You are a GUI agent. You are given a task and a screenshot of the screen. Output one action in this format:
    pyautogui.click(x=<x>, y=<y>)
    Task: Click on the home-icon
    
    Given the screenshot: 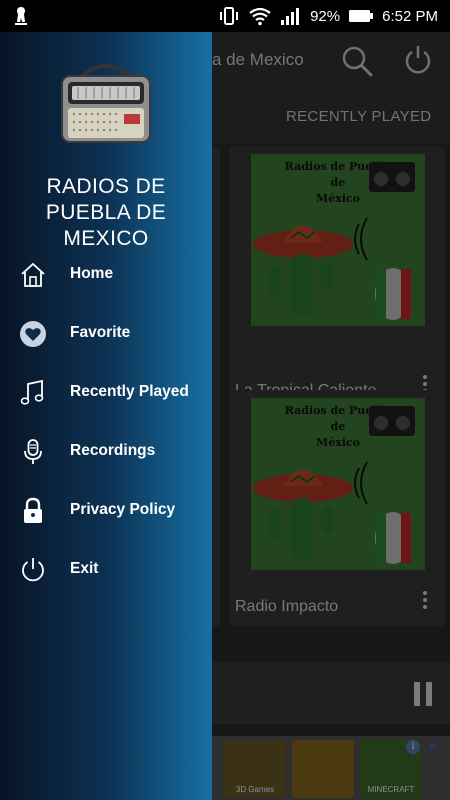 What is the action you would take?
    pyautogui.click(x=33, y=275)
    